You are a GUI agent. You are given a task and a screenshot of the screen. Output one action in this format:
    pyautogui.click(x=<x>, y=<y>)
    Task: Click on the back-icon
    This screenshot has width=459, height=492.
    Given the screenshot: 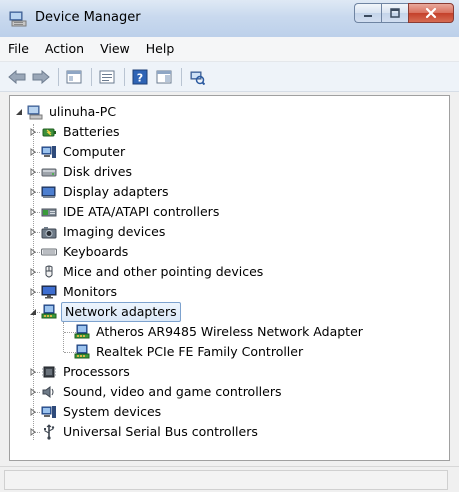 What is the action you would take?
    pyautogui.click(x=17, y=76)
    